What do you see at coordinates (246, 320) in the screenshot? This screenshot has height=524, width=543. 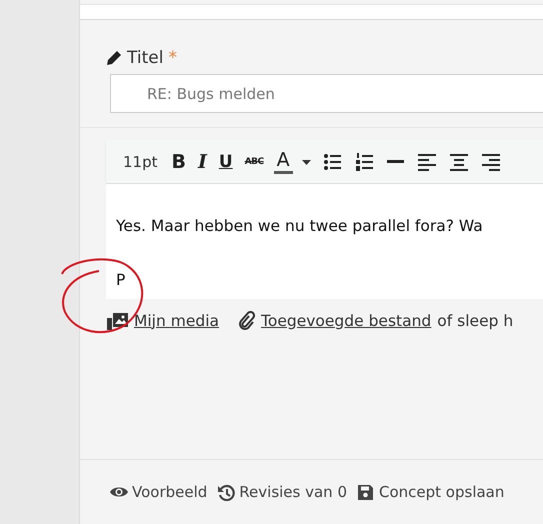 I see `paperclip-icon` at bounding box center [246, 320].